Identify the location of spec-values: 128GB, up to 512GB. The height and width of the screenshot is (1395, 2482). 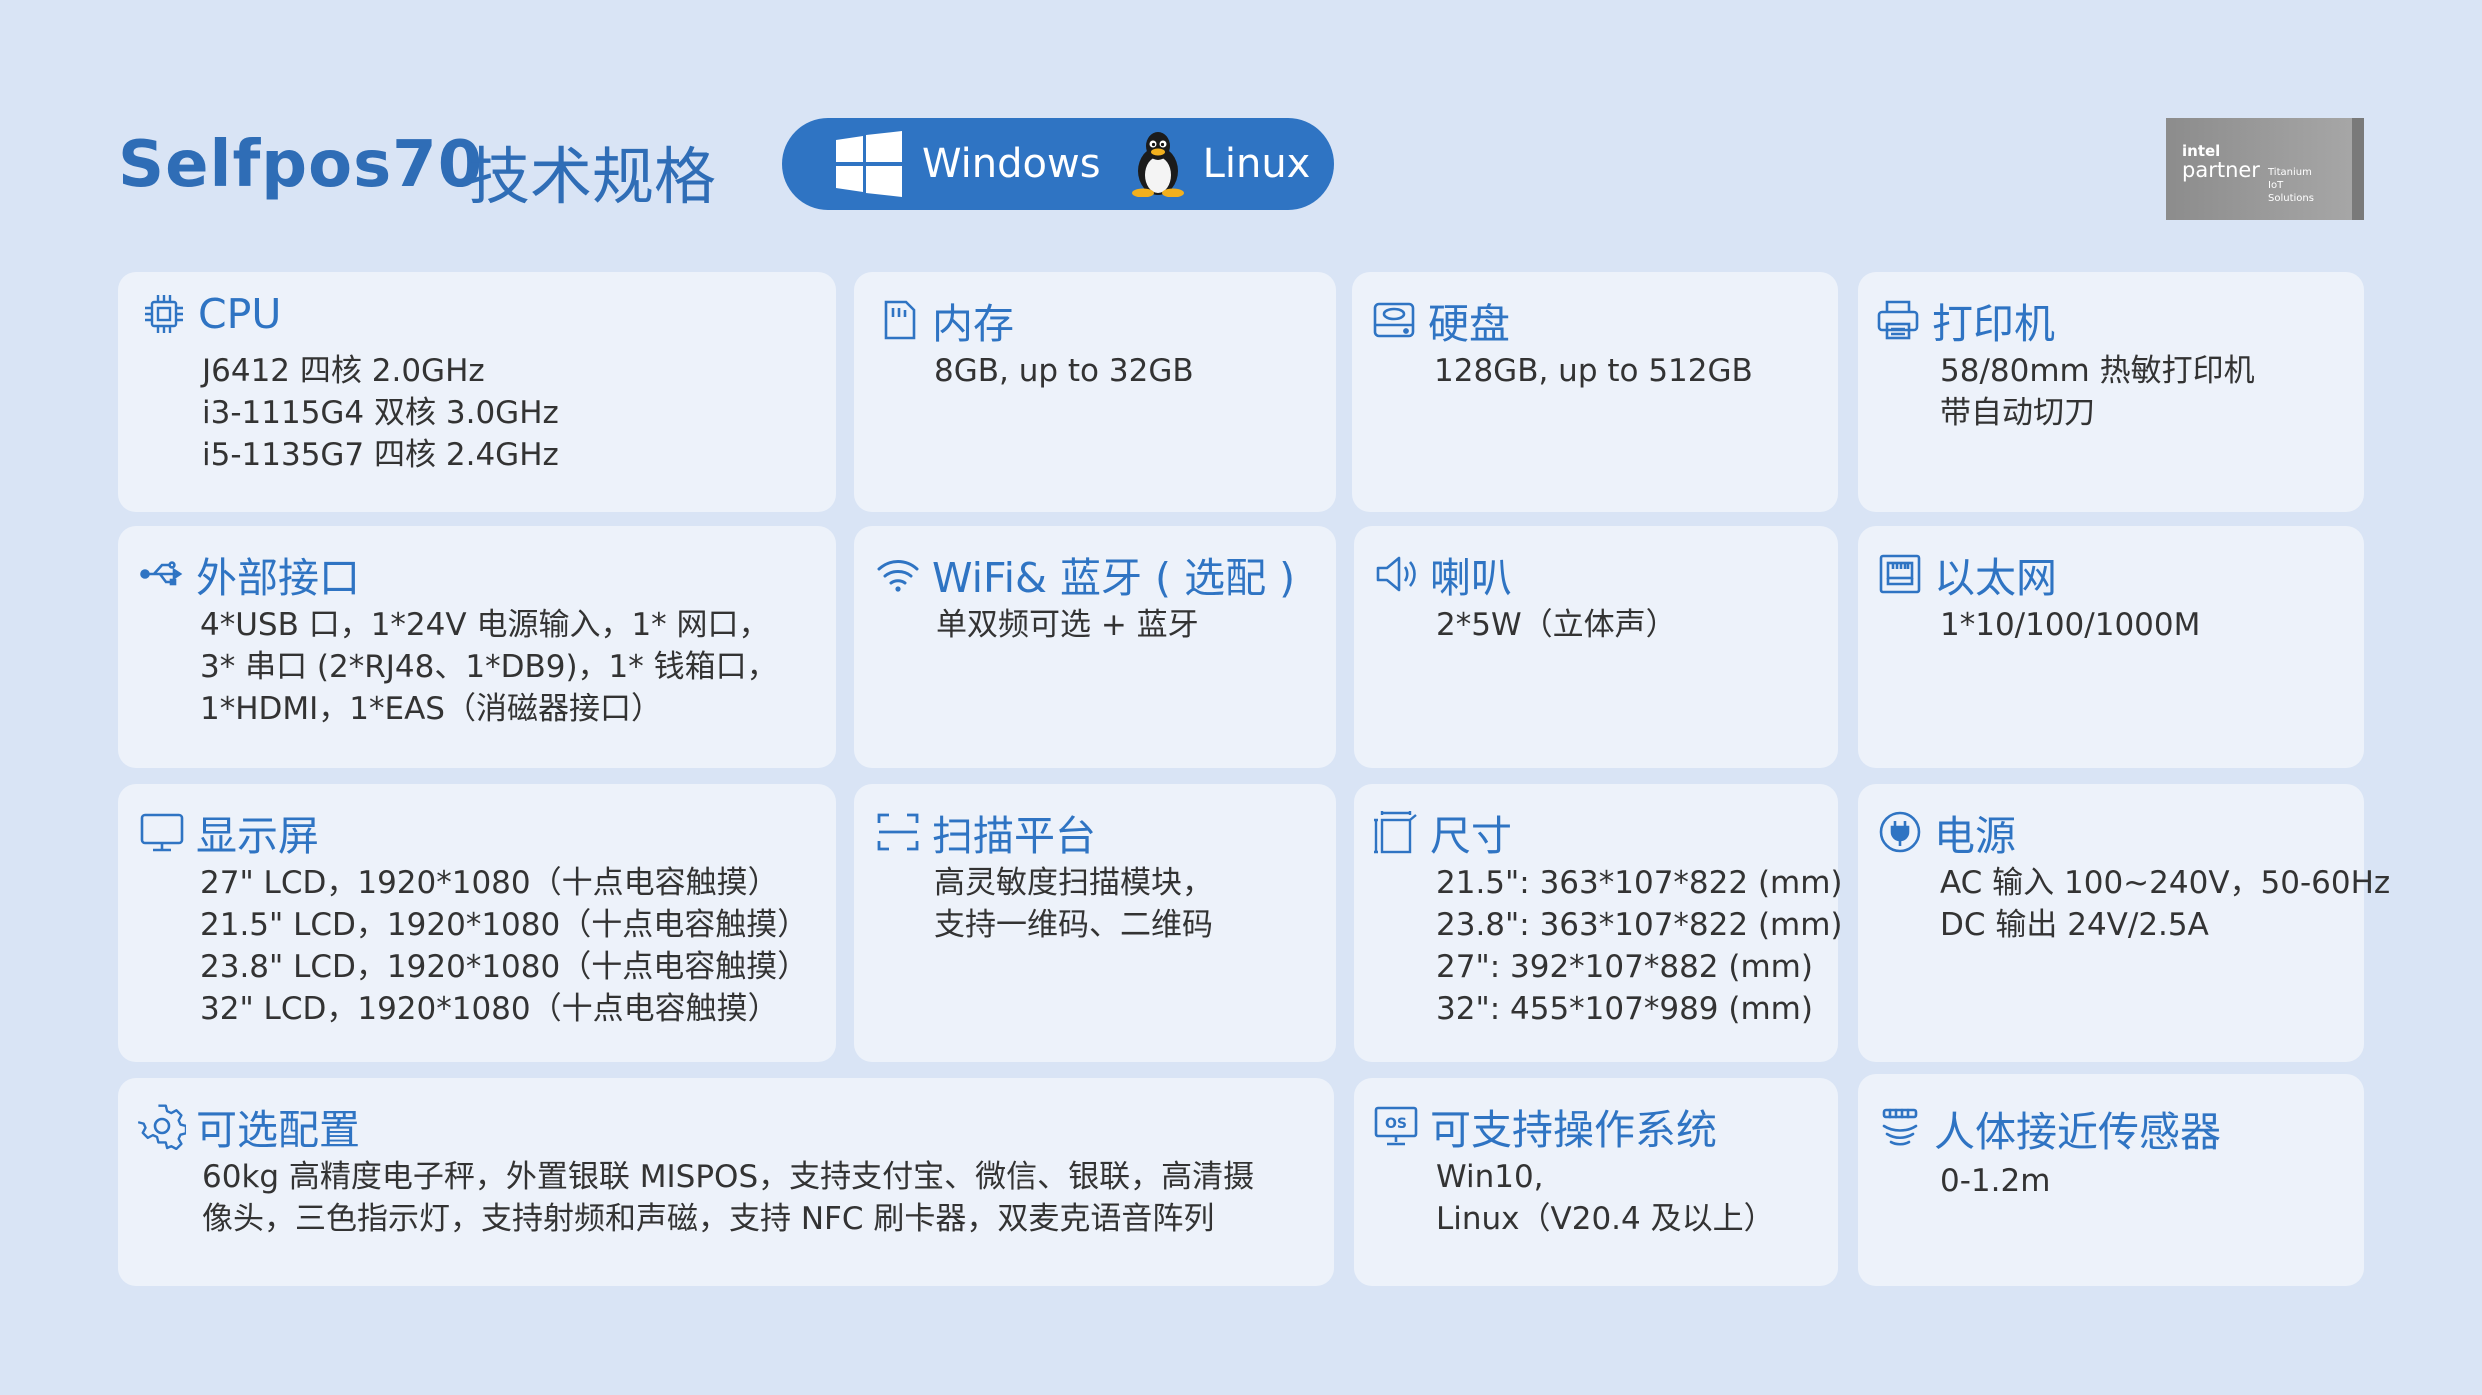
(1593, 371).